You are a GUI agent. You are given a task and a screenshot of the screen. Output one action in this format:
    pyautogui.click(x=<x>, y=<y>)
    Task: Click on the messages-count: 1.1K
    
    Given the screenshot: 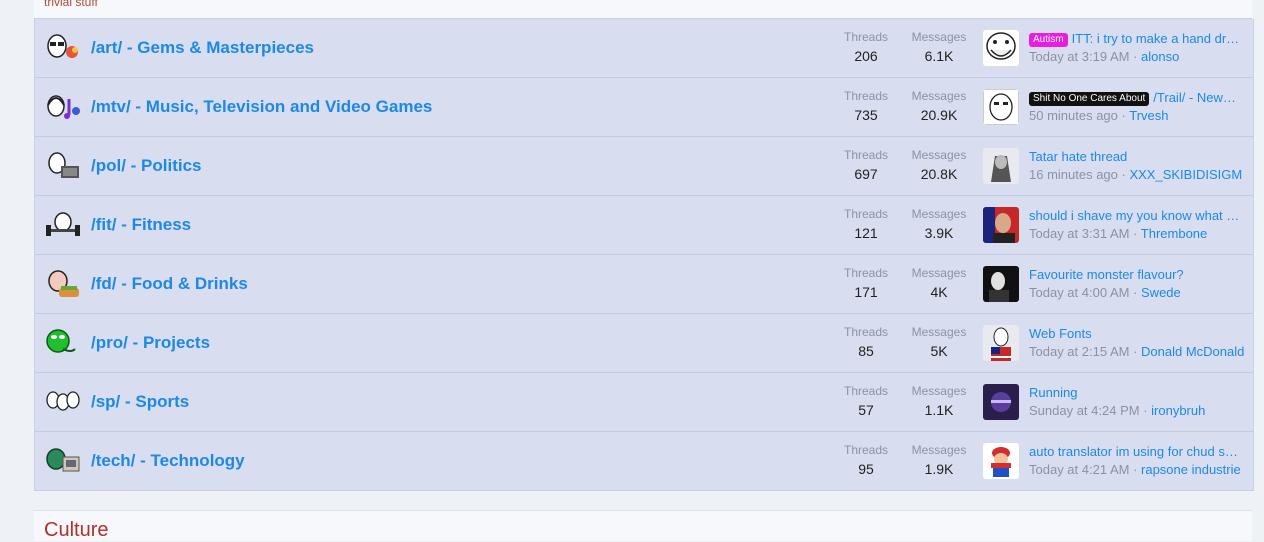 What is the action you would take?
    pyautogui.click(x=939, y=410)
    